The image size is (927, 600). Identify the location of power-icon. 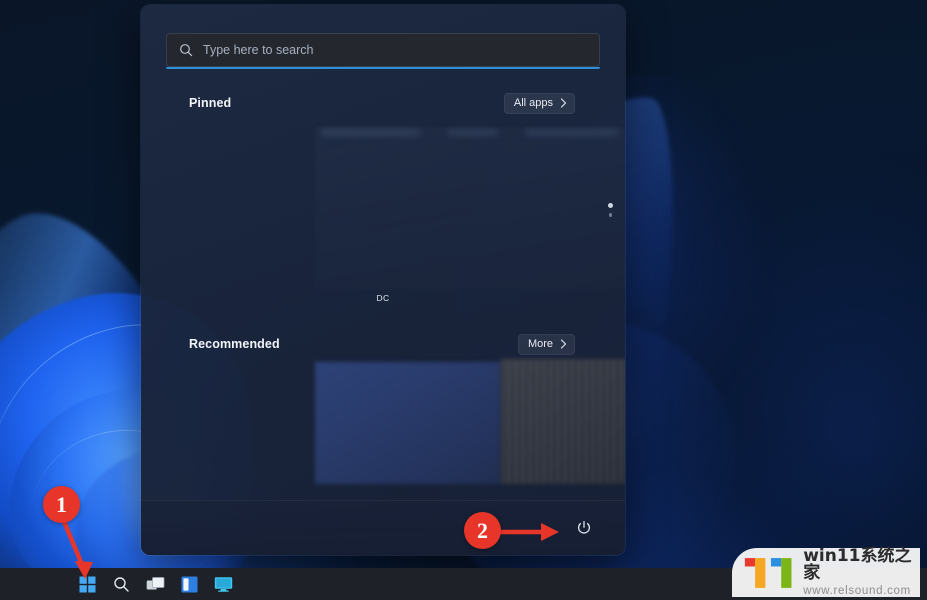
(584, 527).